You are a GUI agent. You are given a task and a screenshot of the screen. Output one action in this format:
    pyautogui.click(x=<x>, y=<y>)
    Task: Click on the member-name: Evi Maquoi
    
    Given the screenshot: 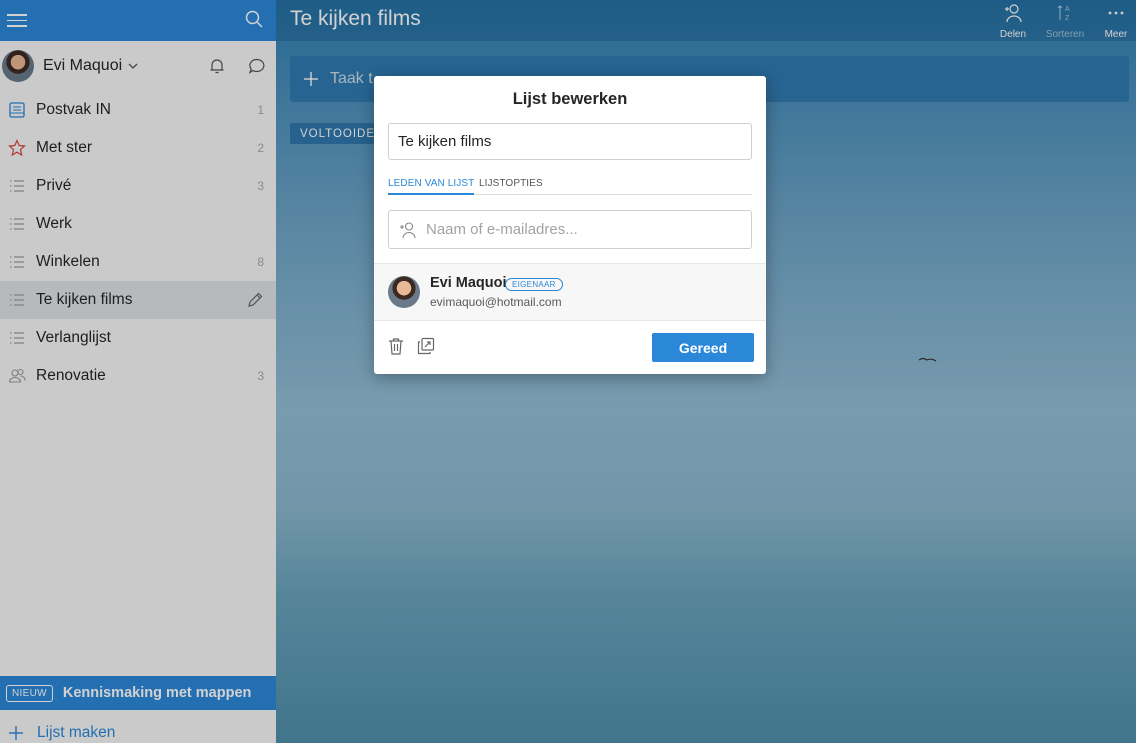 What is the action you would take?
    pyautogui.click(x=468, y=283)
    